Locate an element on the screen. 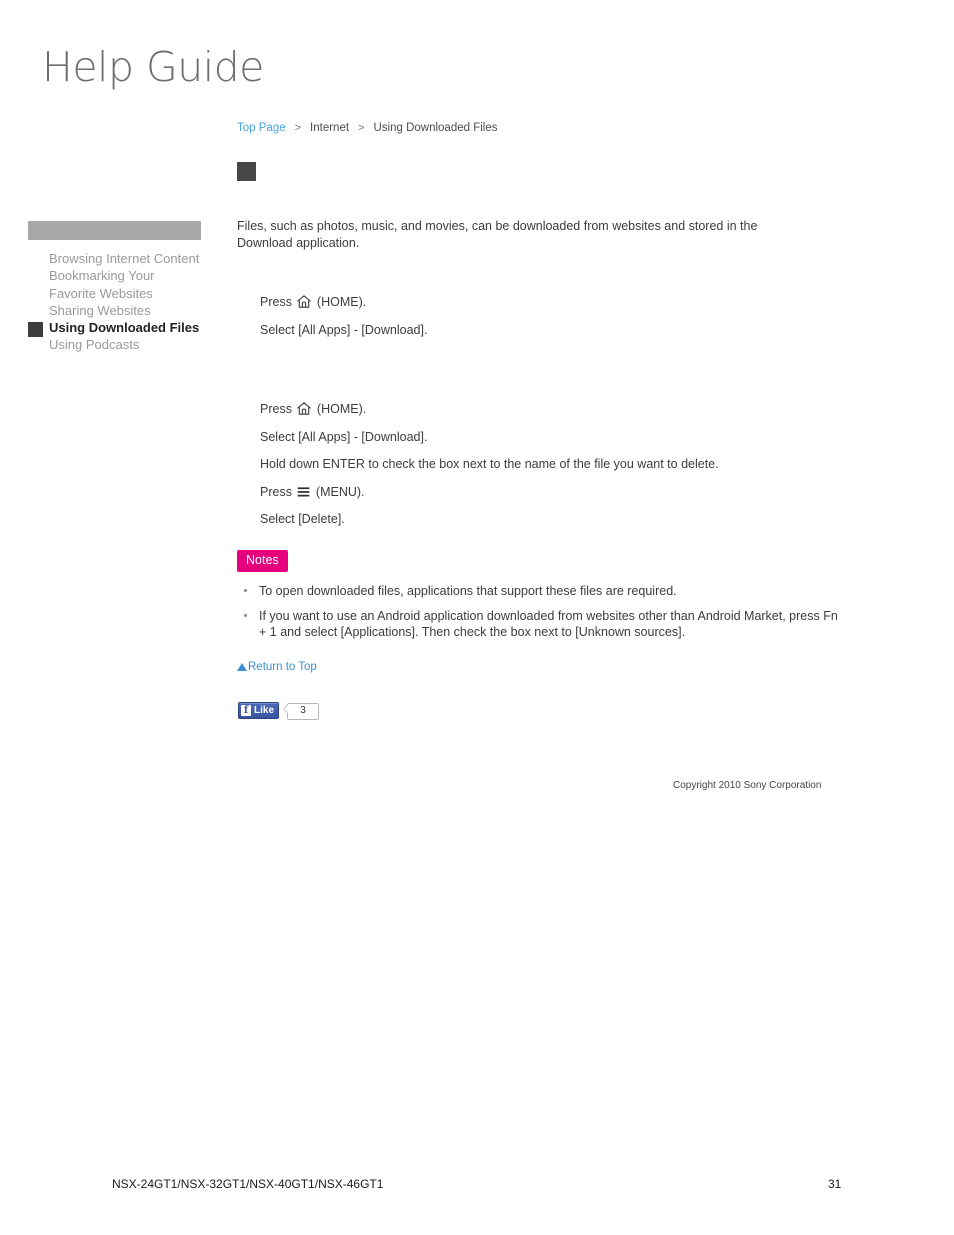  facebook-icon: f is located at coordinates (246, 710).